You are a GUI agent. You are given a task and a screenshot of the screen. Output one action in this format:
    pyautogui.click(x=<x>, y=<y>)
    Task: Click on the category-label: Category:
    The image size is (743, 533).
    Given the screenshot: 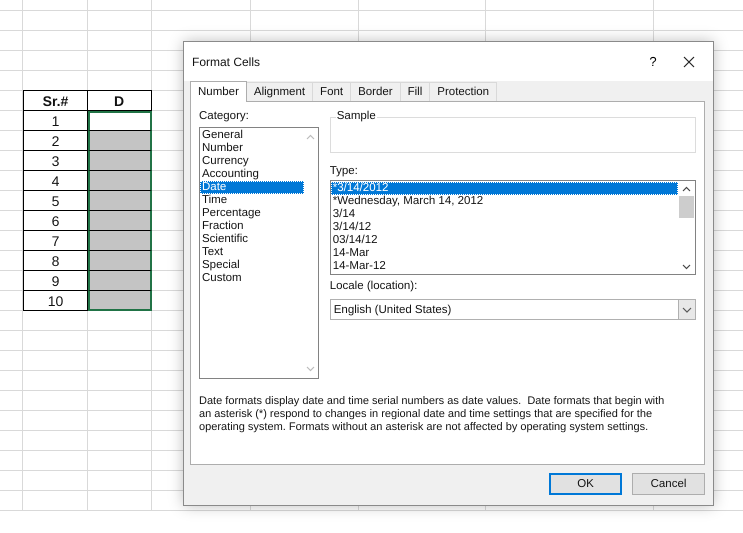 What is the action you would take?
    pyautogui.click(x=224, y=117)
    